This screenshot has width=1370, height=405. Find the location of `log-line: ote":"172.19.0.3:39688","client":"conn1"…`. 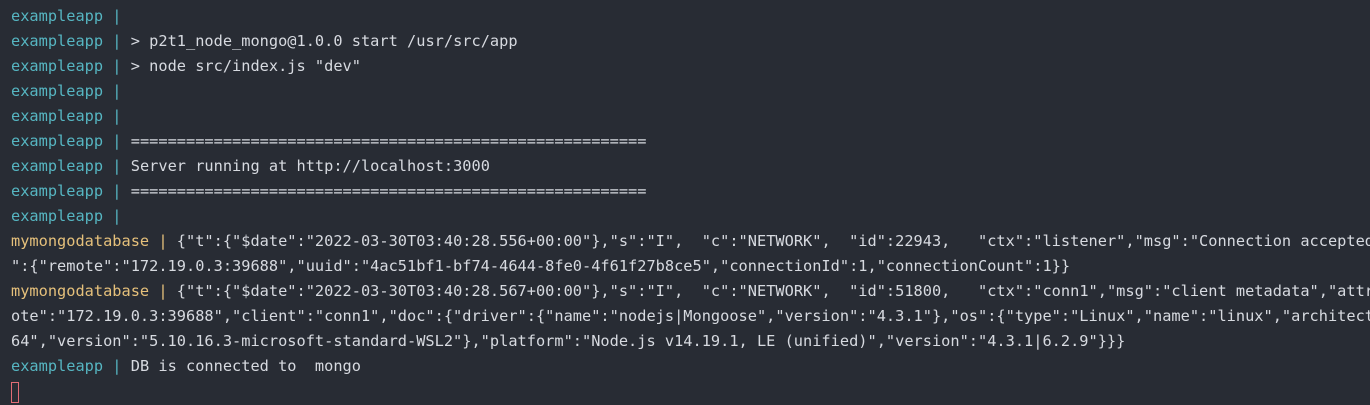

log-line: ote":"172.19.0.3:39688","client":"conn1"… is located at coordinates (690, 316).